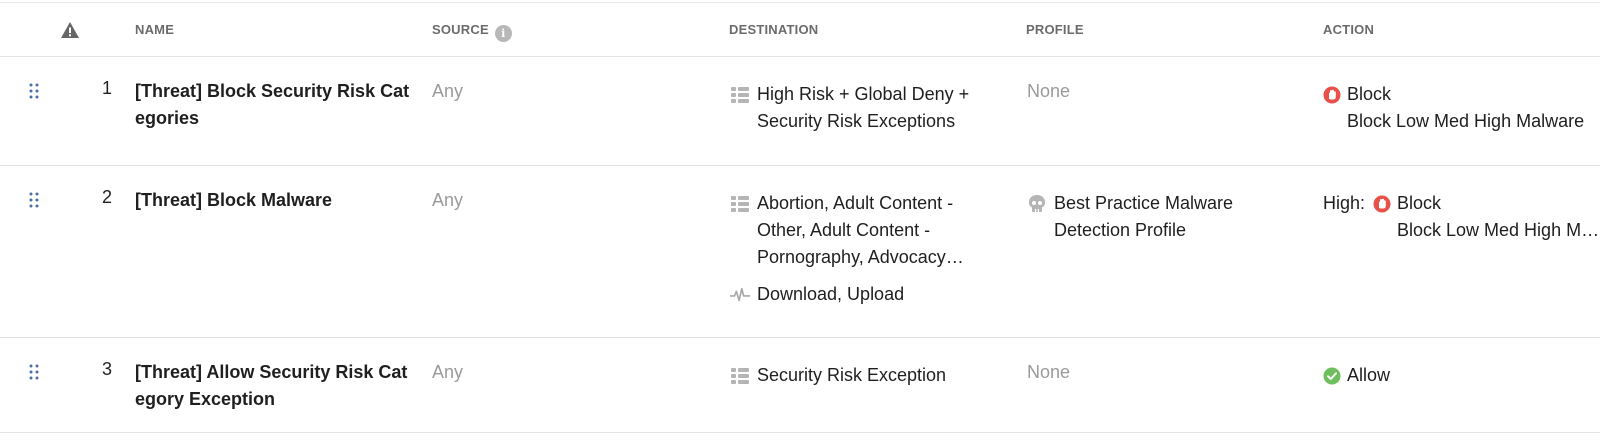 This screenshot has width=1600, height=442. What do you see at coordinates (1143, 216) in the screenshot?
I see `profile-name: Best Practice Malware Detection Profile` at bounding box center [1143, 216].